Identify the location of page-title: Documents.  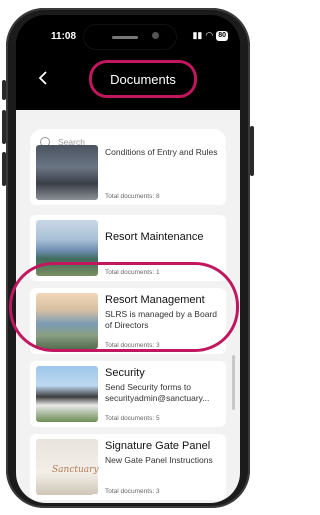
(143, 79).